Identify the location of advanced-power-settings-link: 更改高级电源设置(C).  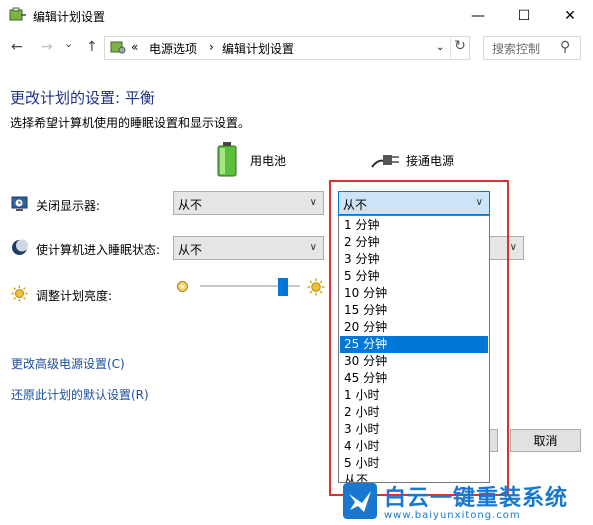
(68, 363).